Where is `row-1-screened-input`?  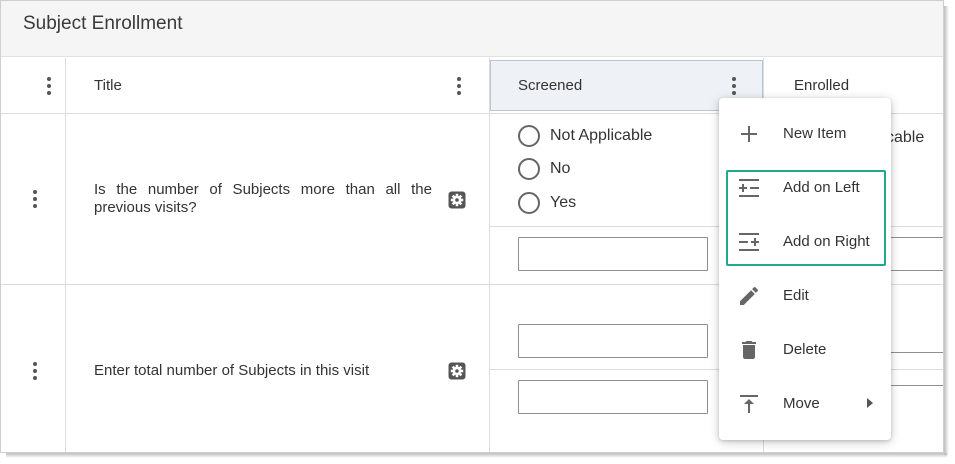 row-1-screened-input is located at coordinates (613, 254).